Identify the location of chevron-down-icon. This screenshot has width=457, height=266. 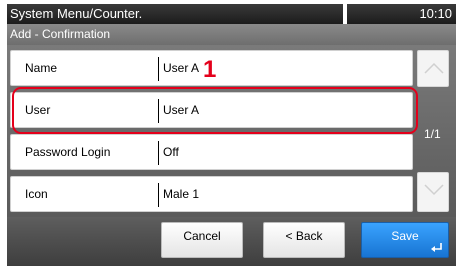
(434, 190).